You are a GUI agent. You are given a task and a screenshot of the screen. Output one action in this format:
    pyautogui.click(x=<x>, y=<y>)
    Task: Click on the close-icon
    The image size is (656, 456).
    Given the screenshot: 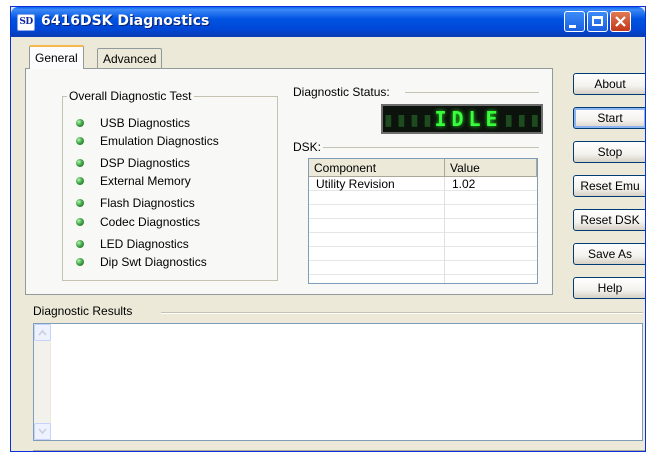 What is the action you would take?
    pyautogui.click(x=620, y=21)
    